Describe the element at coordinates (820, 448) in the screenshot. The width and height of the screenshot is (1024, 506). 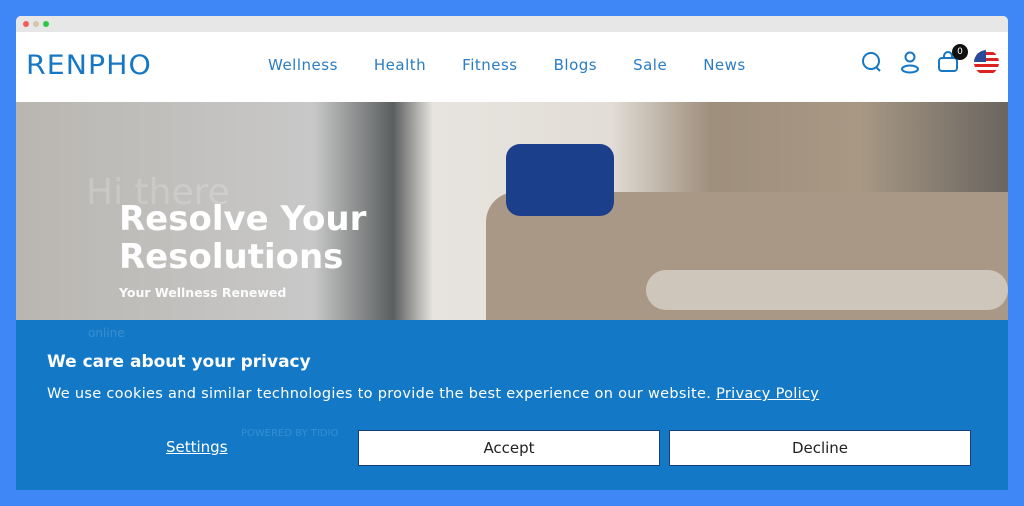
I see `decline-button: Decline` at that location.